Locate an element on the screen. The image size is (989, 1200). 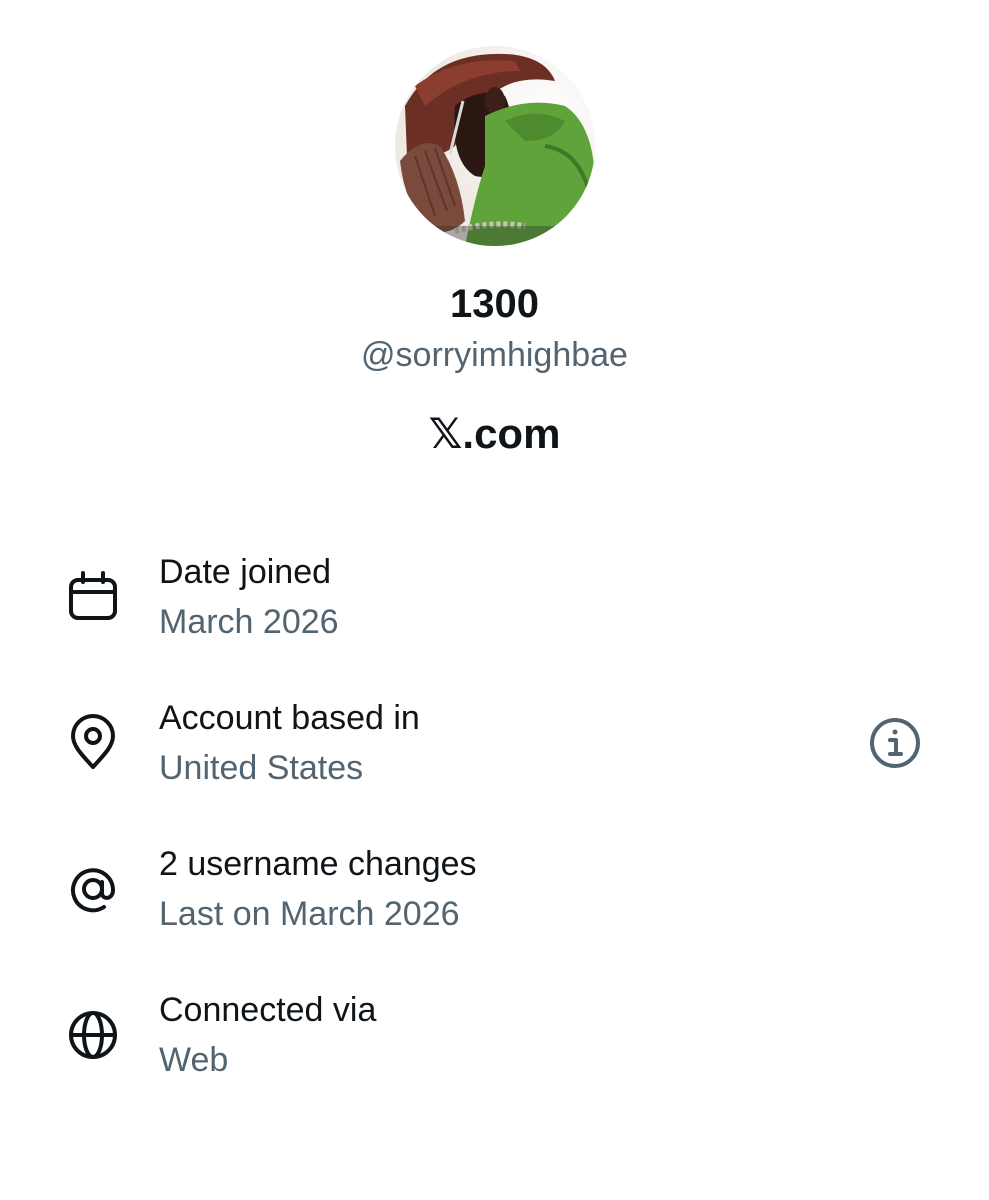
detail-title: Connected via is located at coordinates (268, 1010).